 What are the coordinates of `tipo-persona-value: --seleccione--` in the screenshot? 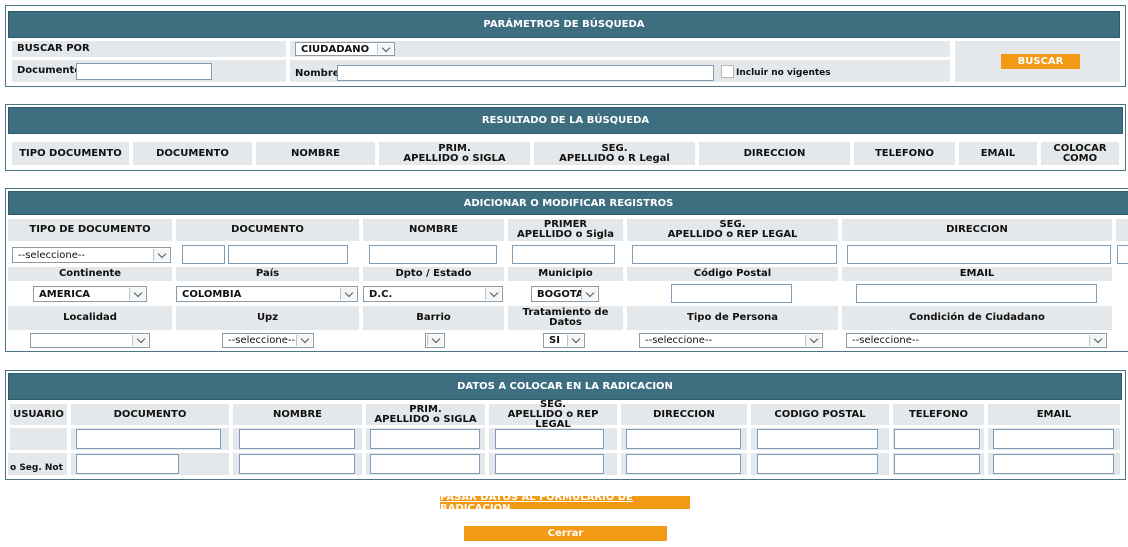 It's located at (679, 340).